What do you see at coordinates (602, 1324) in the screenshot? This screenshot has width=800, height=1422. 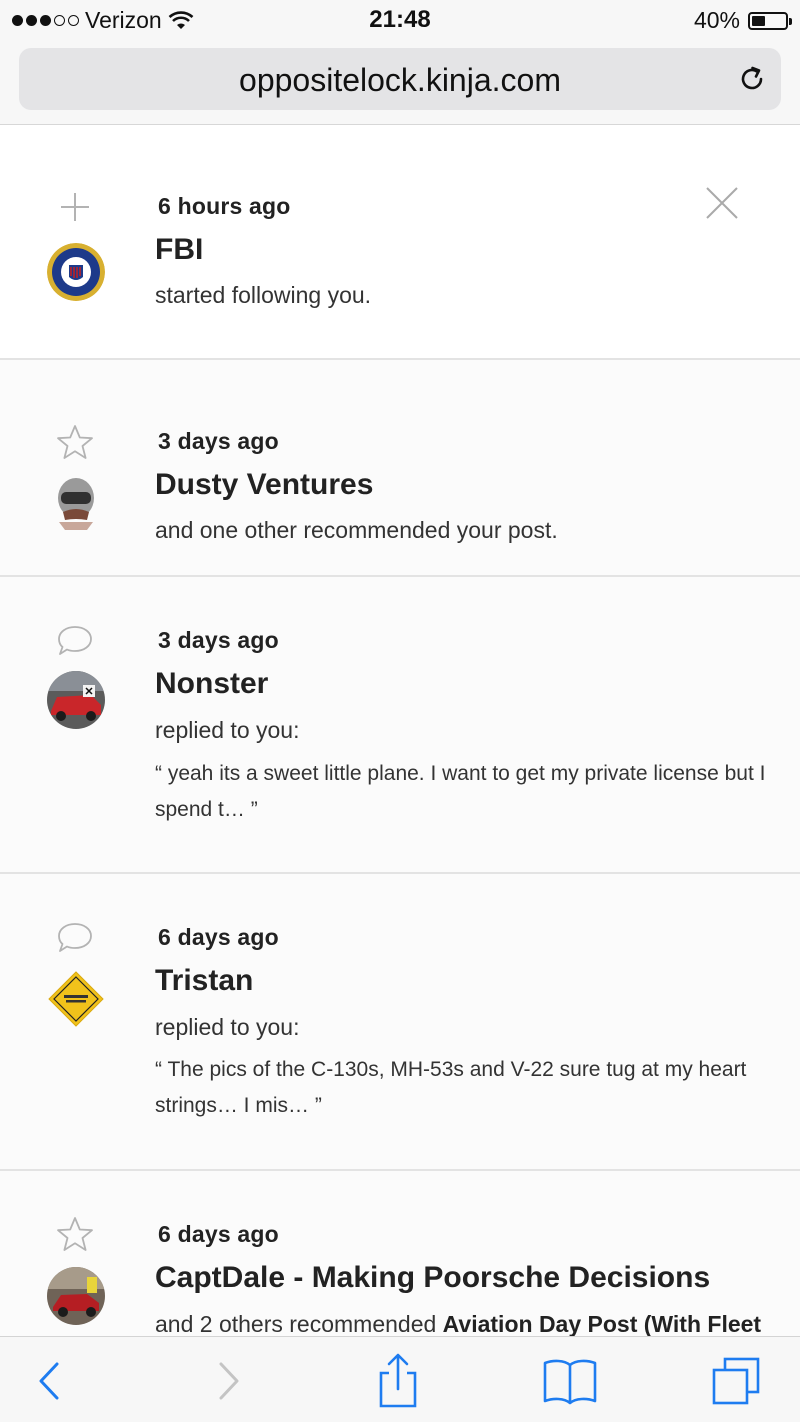 I see `post-title-link: Aviation Day Post (With Fleet` at bounding box center [602, 1324].